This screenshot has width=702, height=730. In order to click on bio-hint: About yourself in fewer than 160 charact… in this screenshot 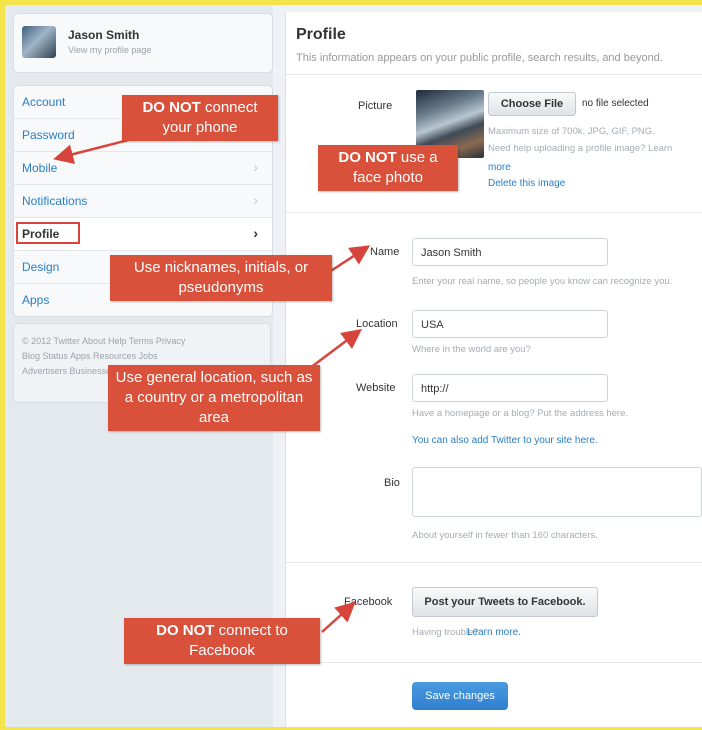, I will do `click(505, 535)`.